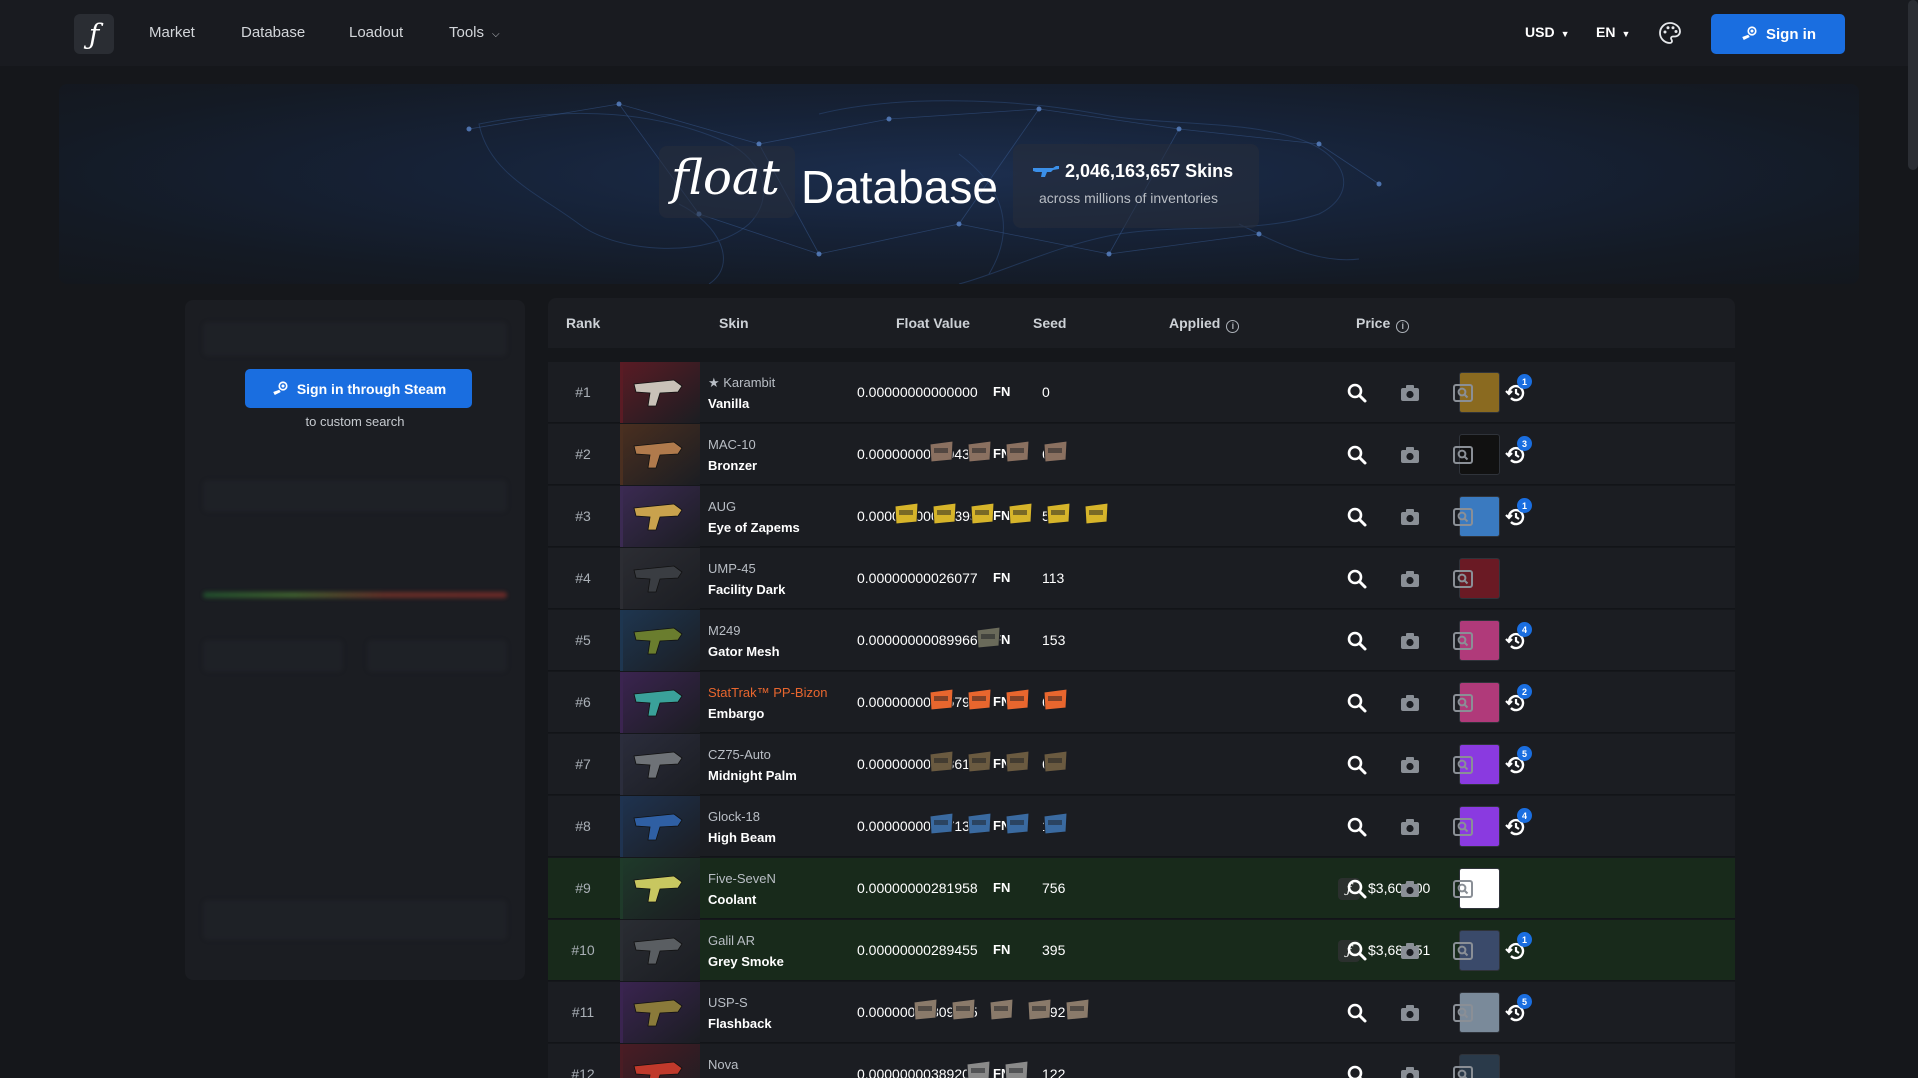 This screenshot has width=1918, height=1078. What do you see at coordinates (1778, 34) in the screenshot?
I see `sign-in-button: Sign in` at bounding box center [1778, 34].